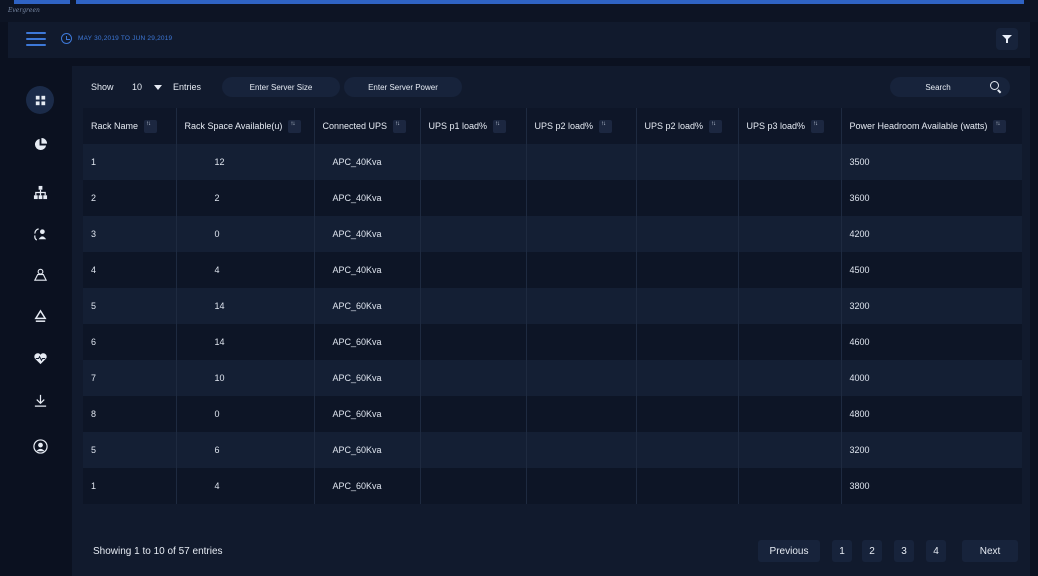  What do you see at coordinates (842, 551) in the screenshot?
I see `page-button-1: 1` at bounding box center [842, 551].